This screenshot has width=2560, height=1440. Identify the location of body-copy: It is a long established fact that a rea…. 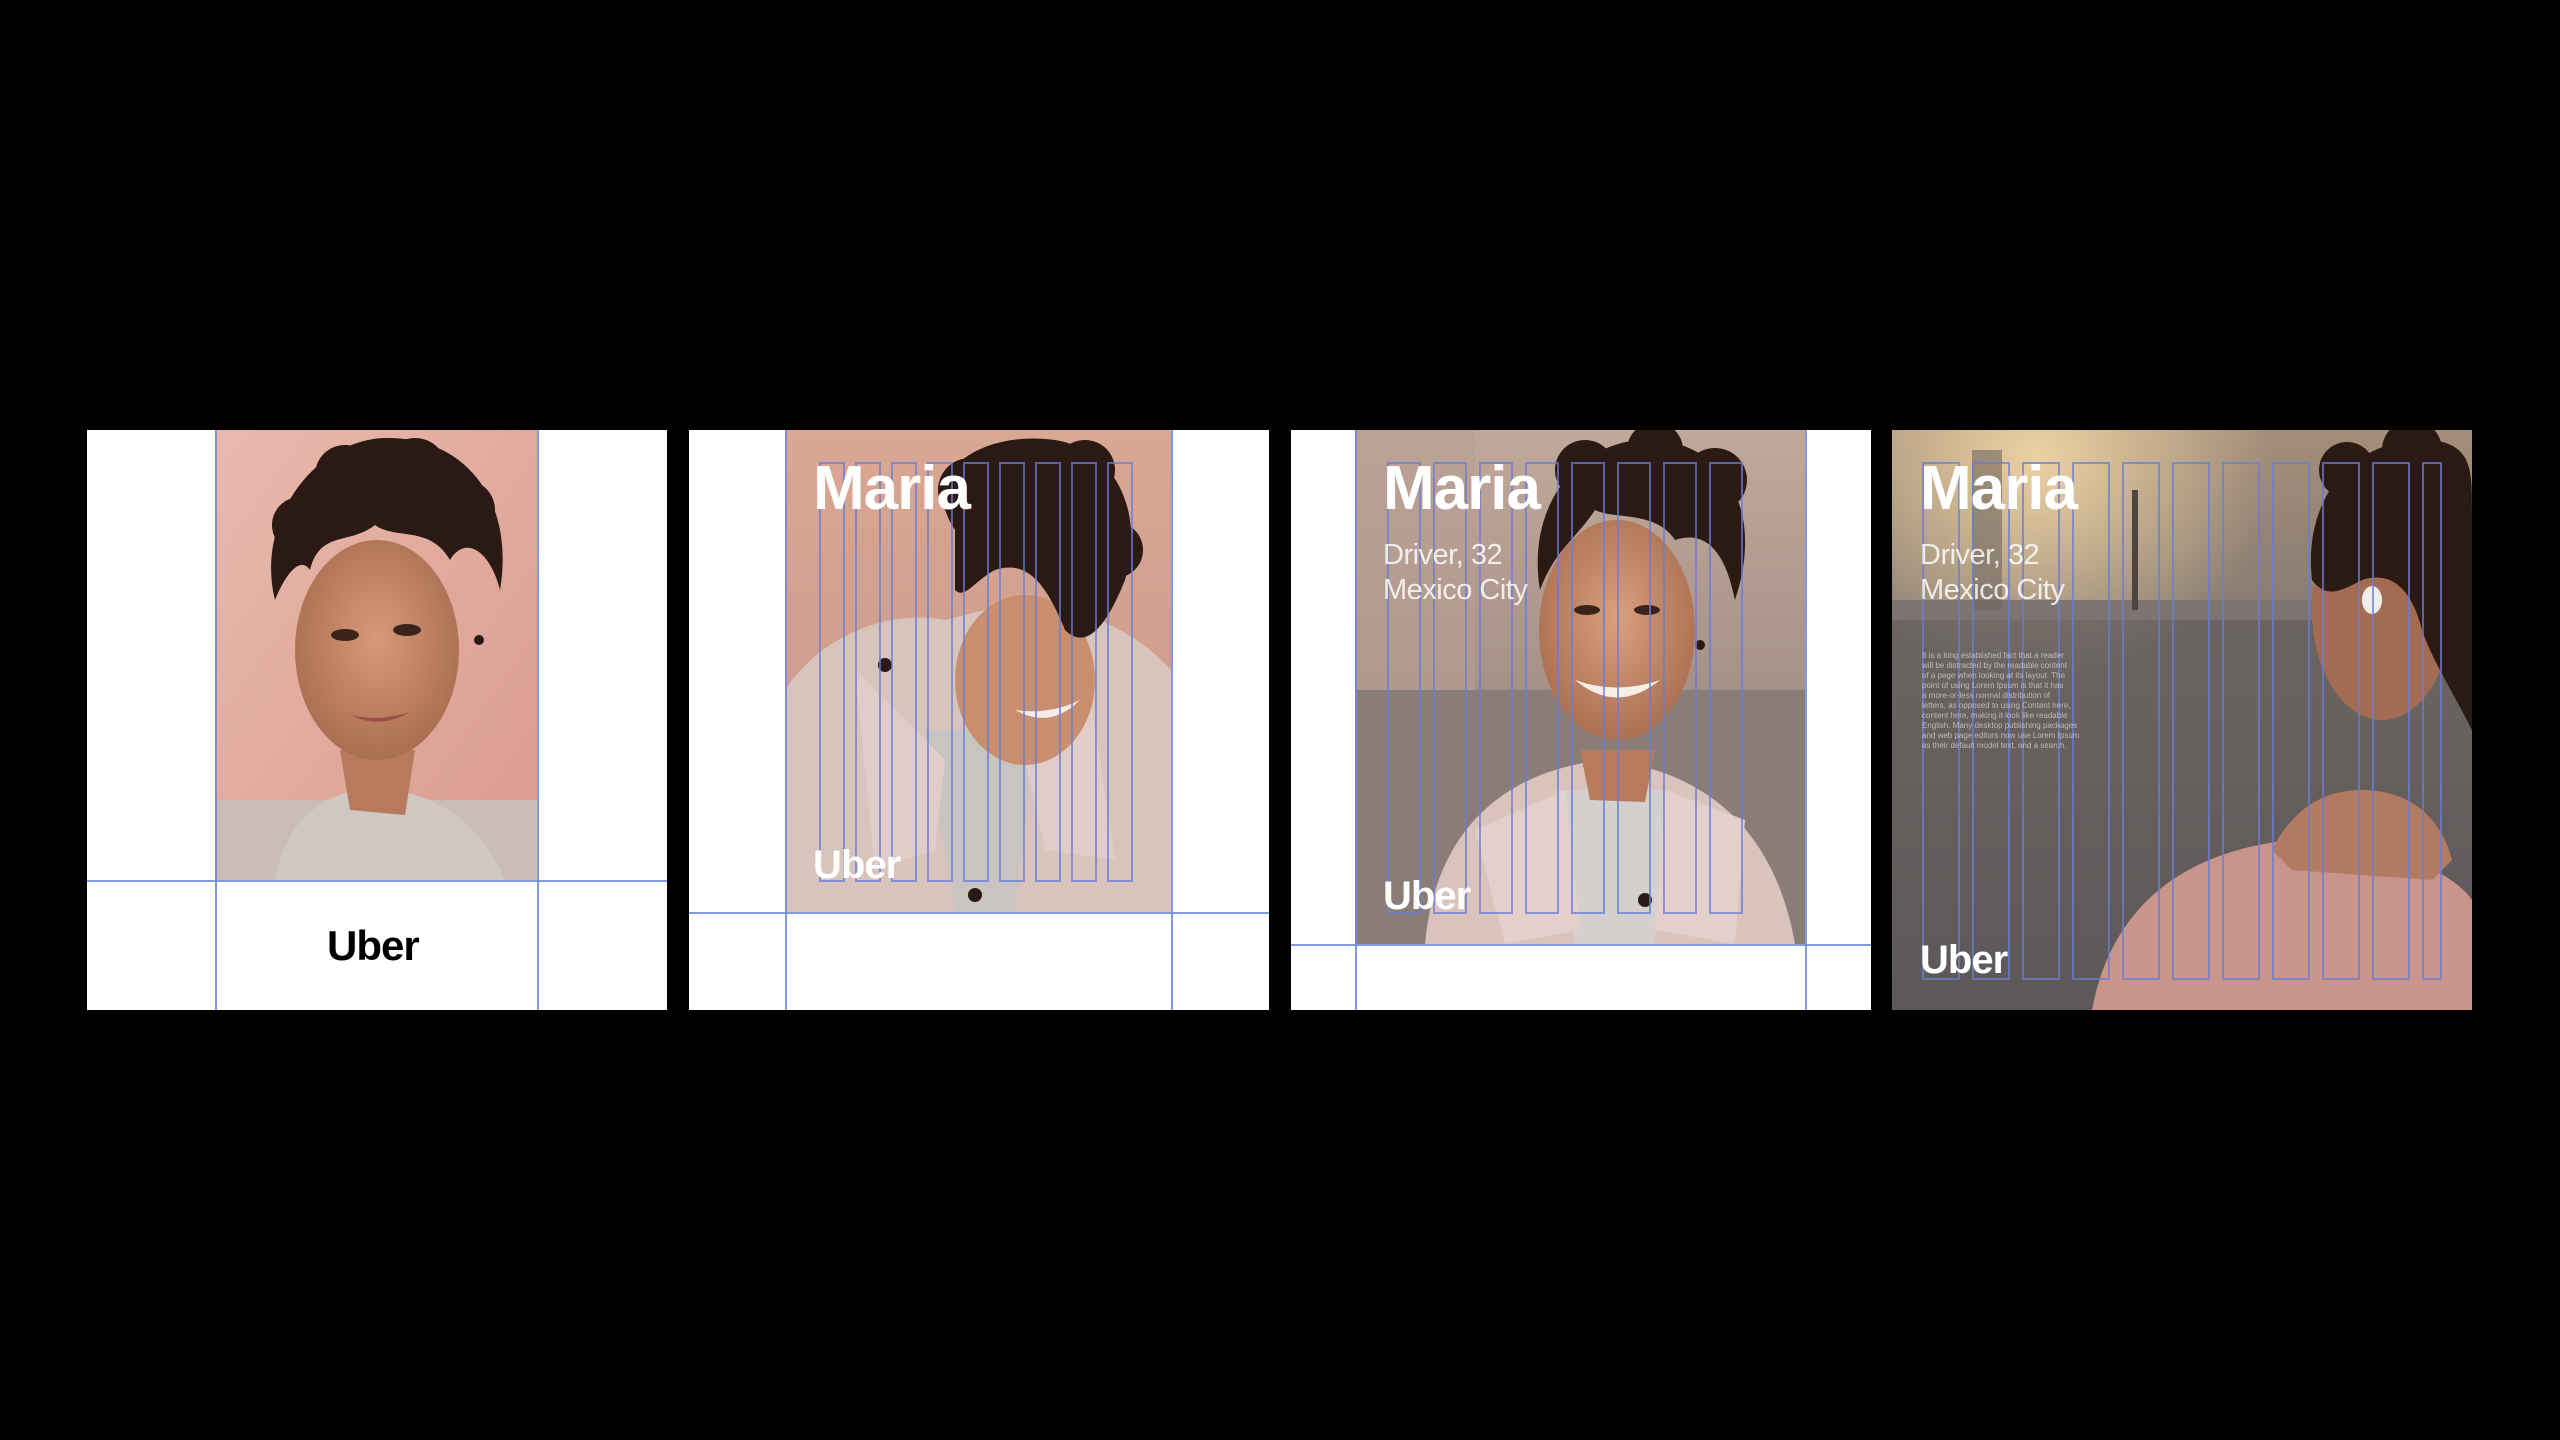
(2002, 701).